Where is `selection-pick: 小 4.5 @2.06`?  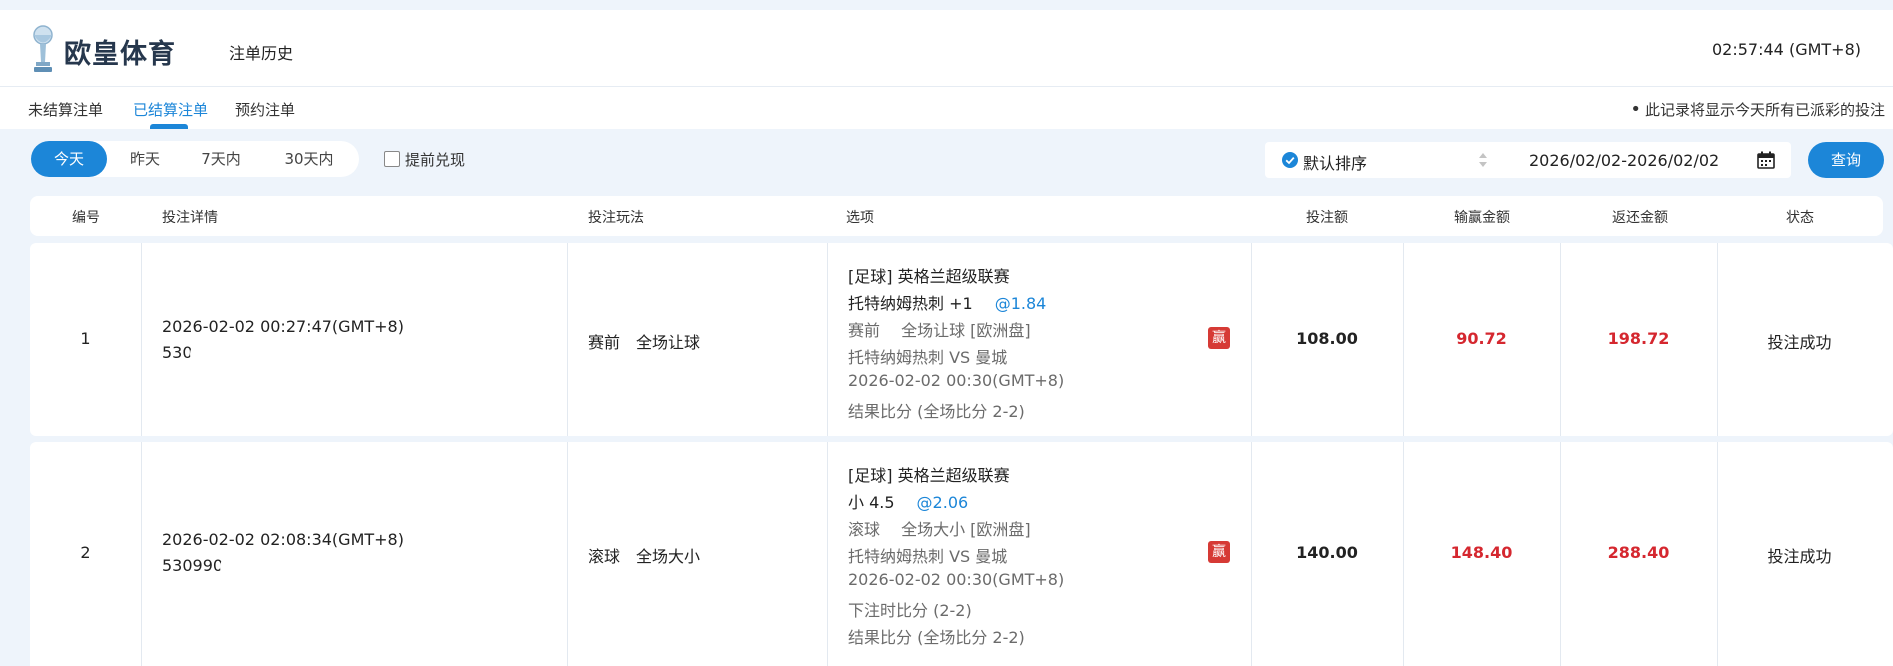 selection-pick: 小 4.5 @2.06 is located at coordinates (908, 501).